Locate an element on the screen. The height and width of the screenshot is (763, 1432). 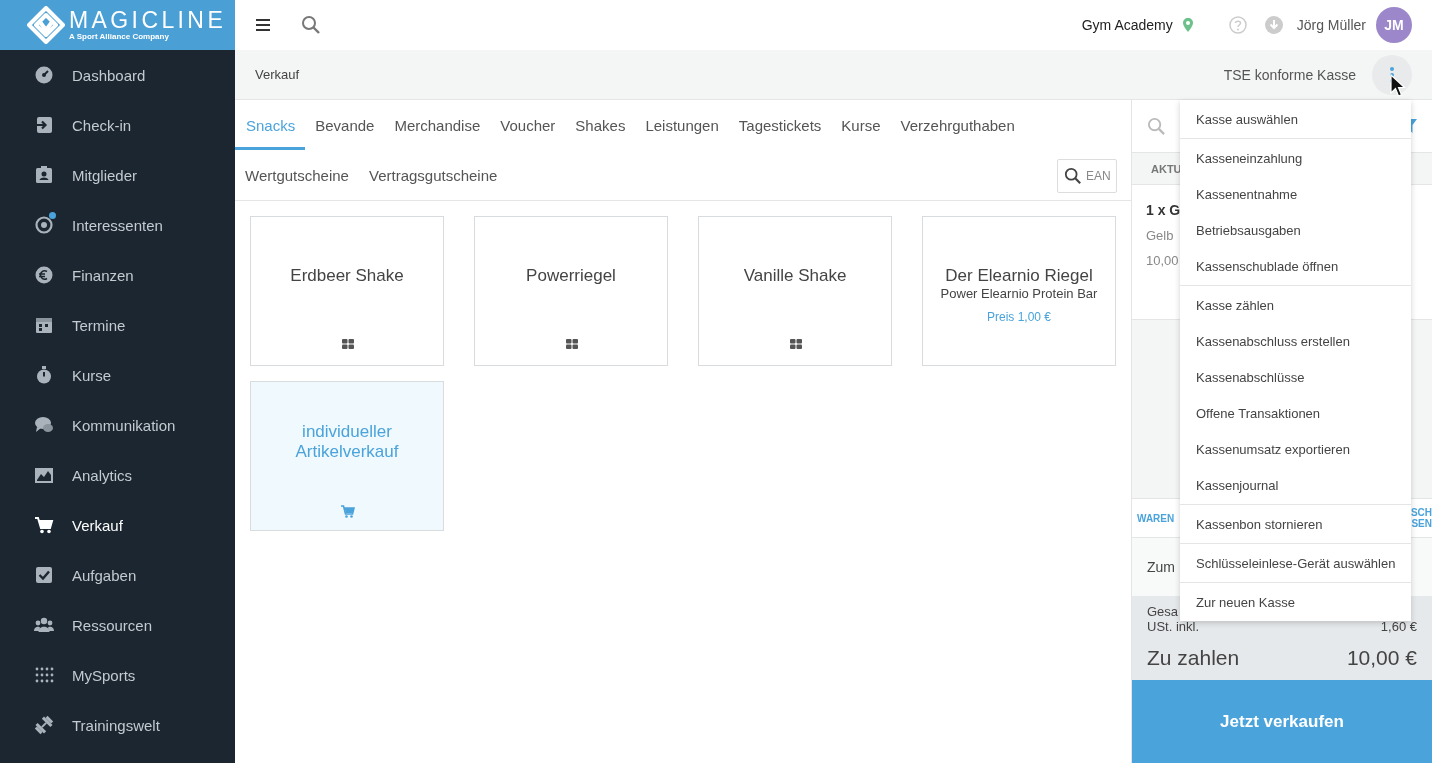
menu-item: Zur neuen Kasse is located at coordinates (1295, 602).